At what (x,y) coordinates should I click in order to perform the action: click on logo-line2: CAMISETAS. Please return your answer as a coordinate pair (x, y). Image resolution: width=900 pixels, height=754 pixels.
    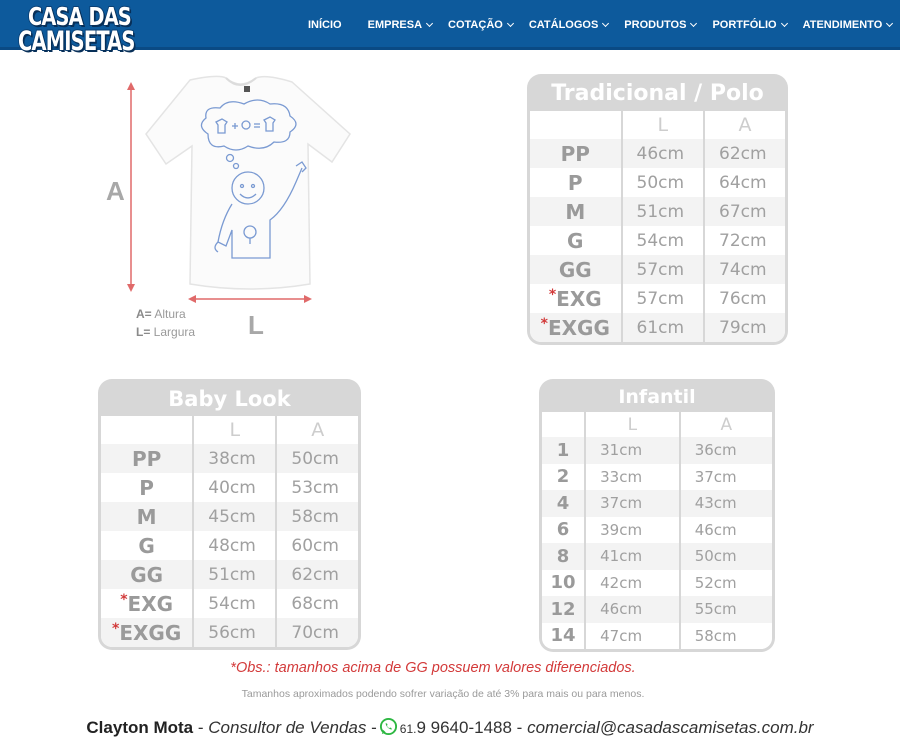
    Looking at the image, I should click on (76, 41).